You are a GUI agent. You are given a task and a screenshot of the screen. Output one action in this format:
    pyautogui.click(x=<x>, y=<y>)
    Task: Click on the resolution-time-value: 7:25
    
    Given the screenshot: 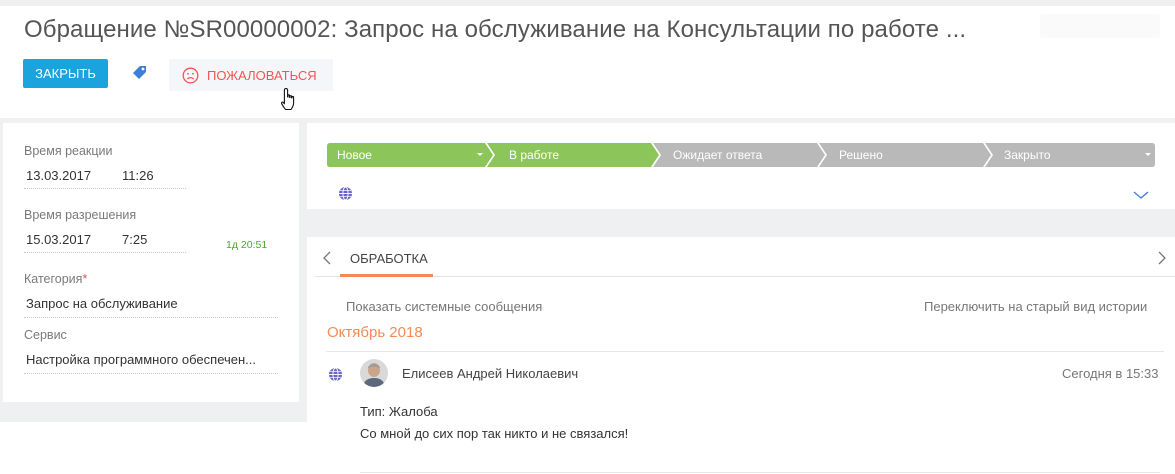 What is the action you would take?
    pyautogui.click(x=134, y=239)
    